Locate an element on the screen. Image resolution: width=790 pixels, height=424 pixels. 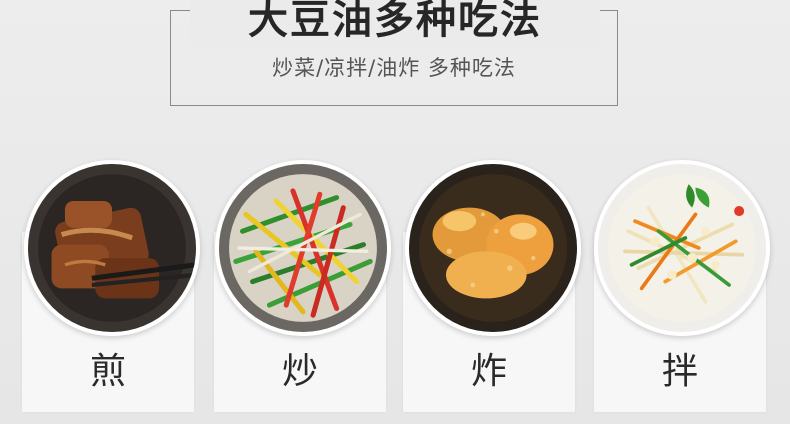
cold-mushroom-salad-image is located at coordinates (682, 248).